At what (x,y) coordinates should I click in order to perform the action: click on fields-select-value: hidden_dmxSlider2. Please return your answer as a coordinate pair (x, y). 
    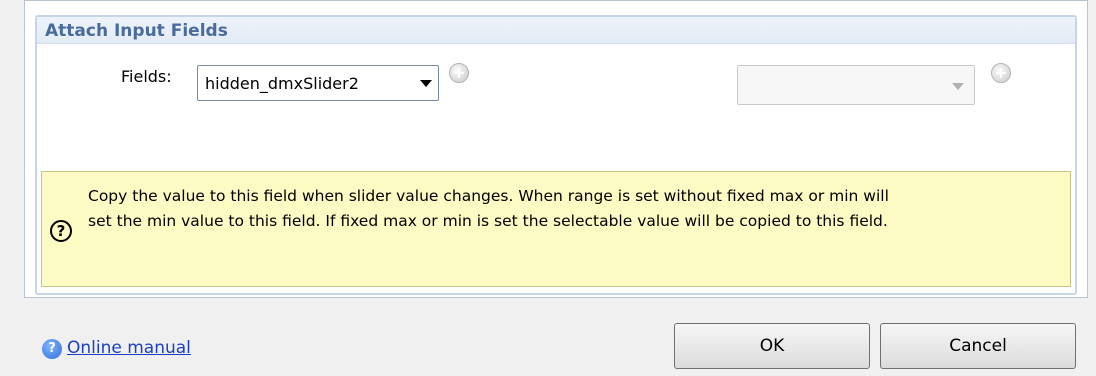
    Looking at the image, I should click on (282, 83).